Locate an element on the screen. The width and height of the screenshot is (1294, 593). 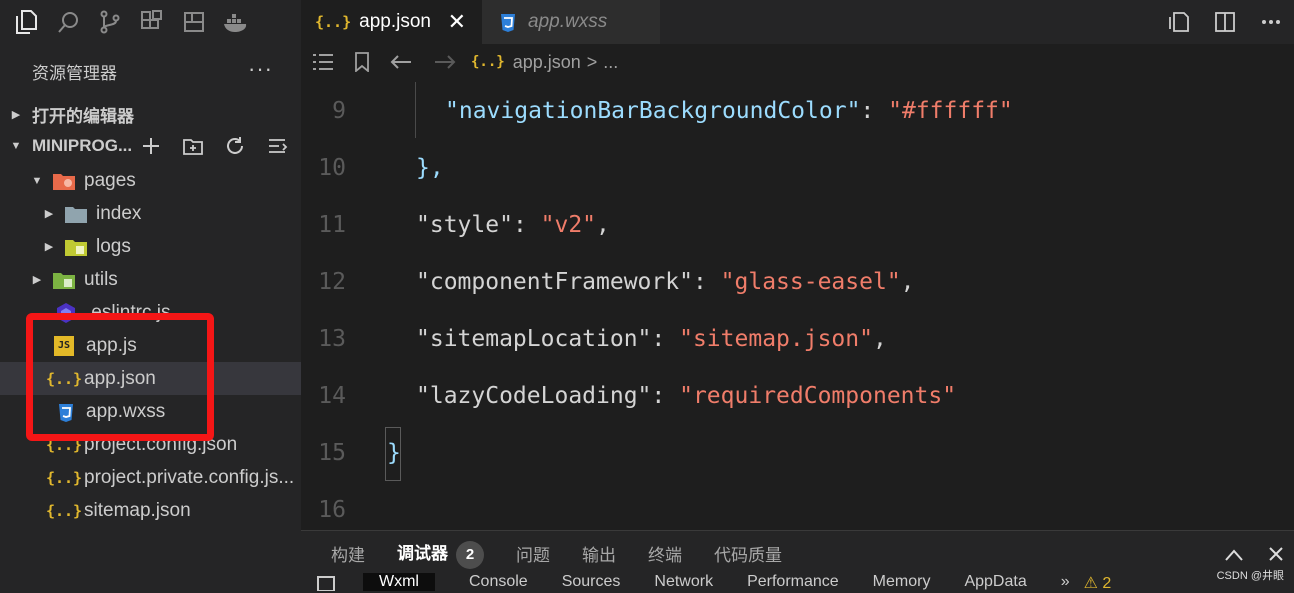
close-icon: ✕ is located at coordinates (457, 22).